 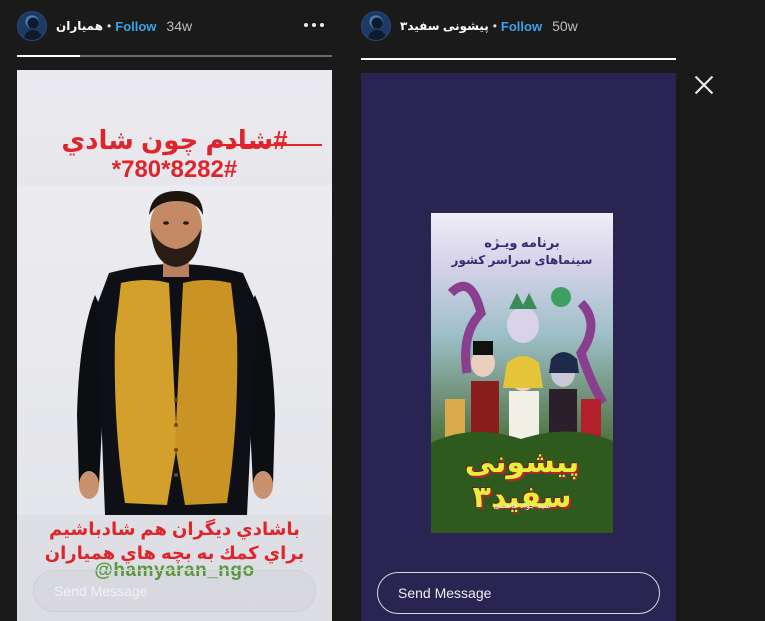 What do you see at coordinates (314, 25) in the screenshot?
I see `more-options-icon` at bounding box center [314, 25].